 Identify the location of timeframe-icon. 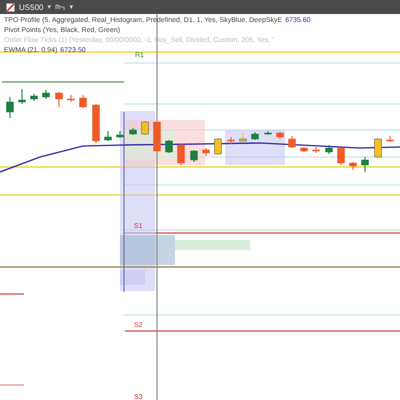
(60, 7).